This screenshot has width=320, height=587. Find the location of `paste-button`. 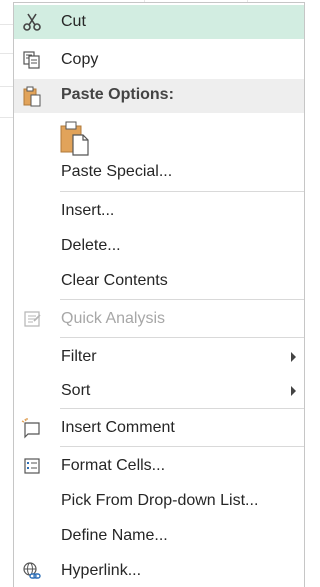

paste-button is located at coordinates (75, 138).